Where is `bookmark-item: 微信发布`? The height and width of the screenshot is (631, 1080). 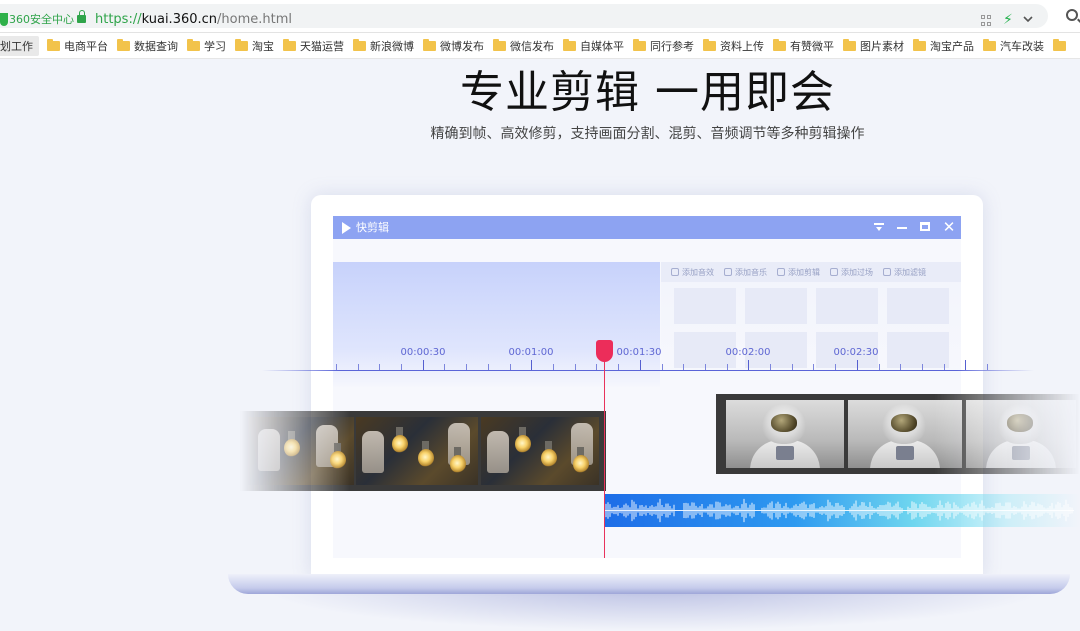 bookmark-item: 微信发布 is located at coordinates (524, 46).